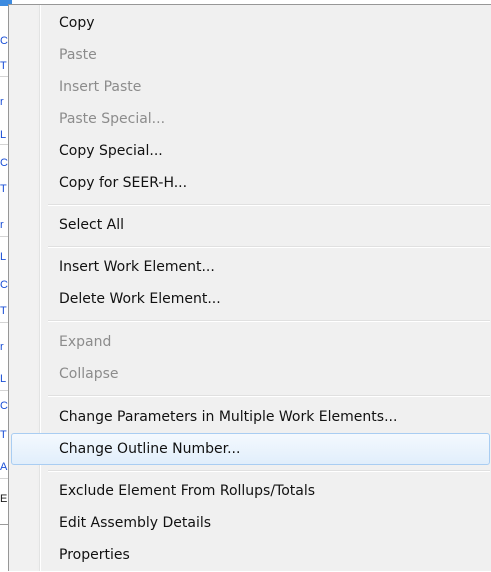 The width and height of the screenshot is (491, 572). What do you see at coordinates (4, 467) in the screenshot?
I see `background-cell-fragment: A` at bounding box center [4, 467].